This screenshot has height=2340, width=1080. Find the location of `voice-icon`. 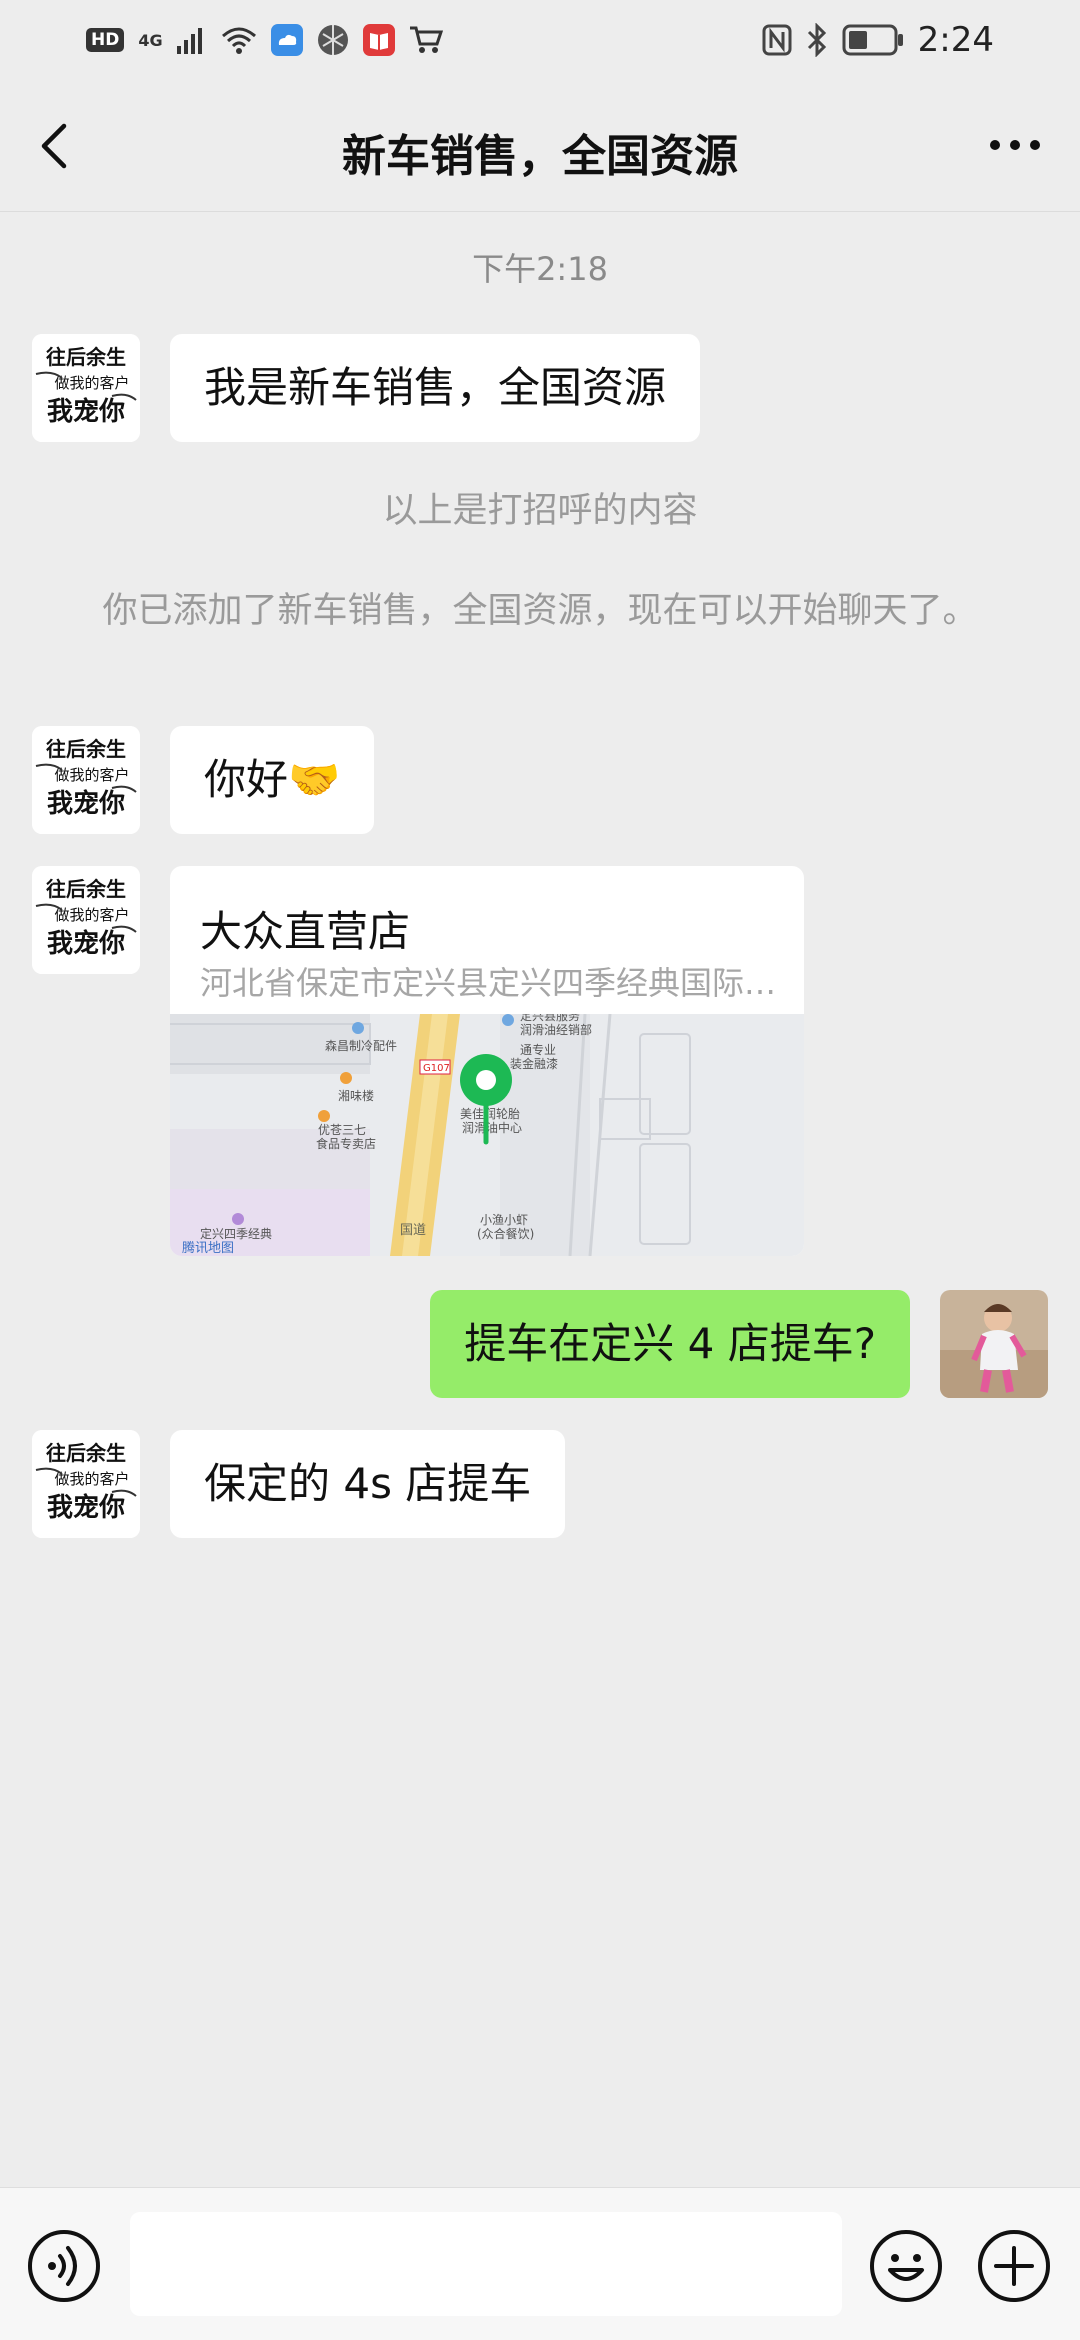

voice-icon is located at coordinates (64, 2266).